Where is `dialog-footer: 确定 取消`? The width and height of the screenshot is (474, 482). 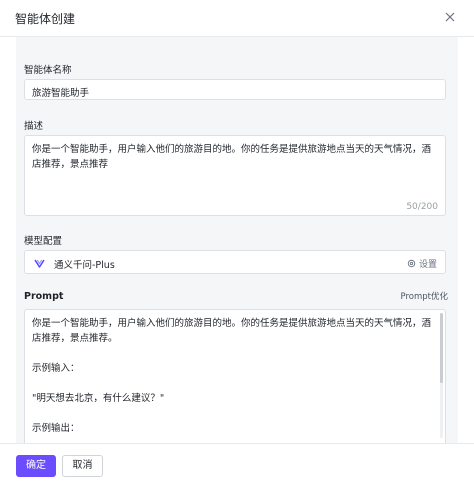 dialog-footer: 确定 取消 is located at coordinates (237, 462).